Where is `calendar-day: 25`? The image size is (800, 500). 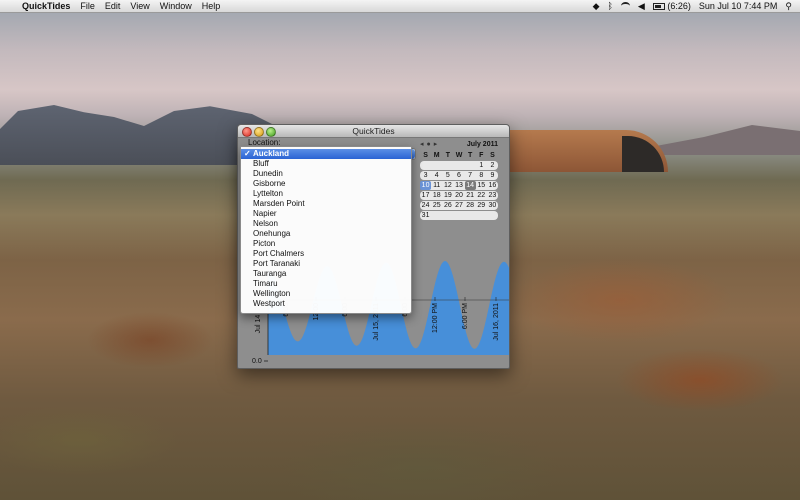 calendar-day: 25 is located at coordinates (436, 205).